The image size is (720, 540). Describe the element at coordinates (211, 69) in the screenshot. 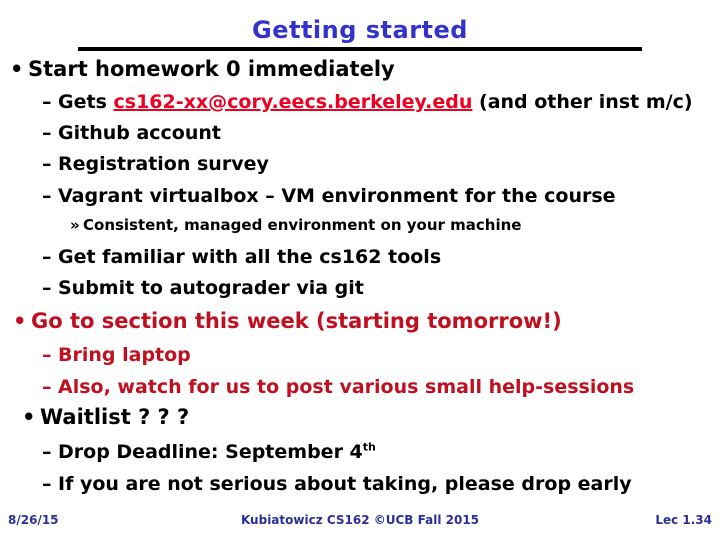

I see `bullet-text: Start homework 0 immediately` at that location.